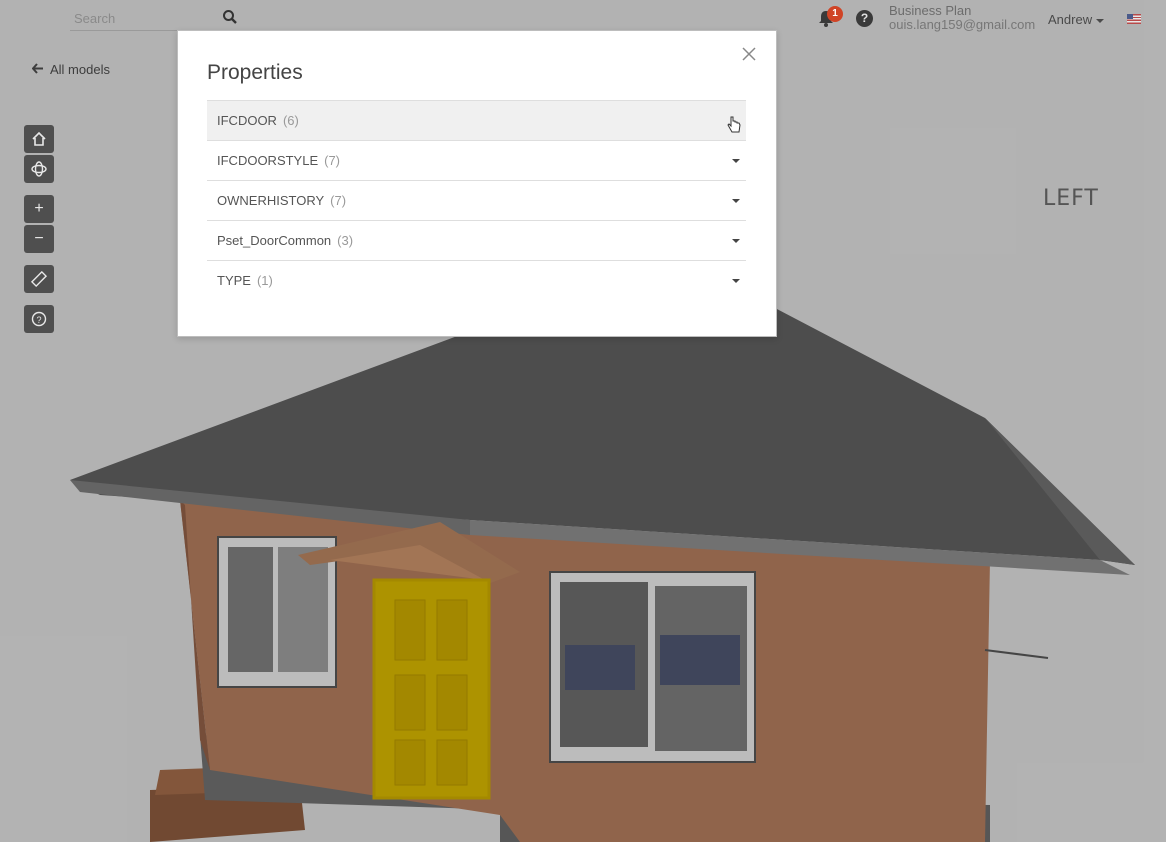 The width and height of the screenshot is (1166, 842). I want to click on property-group-ifcdoorstyle: IFCDOORSTYLE (7), so click(476, 160).